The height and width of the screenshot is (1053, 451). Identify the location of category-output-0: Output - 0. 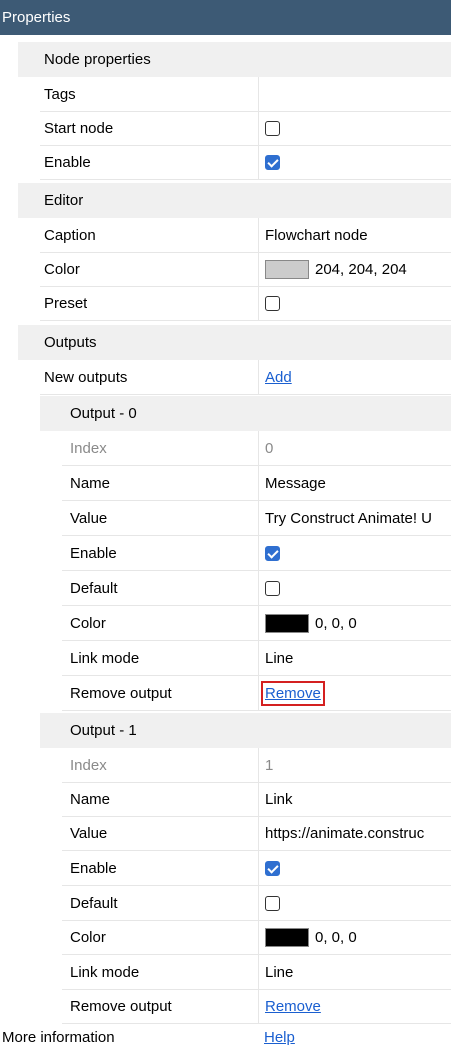
(245, 413).